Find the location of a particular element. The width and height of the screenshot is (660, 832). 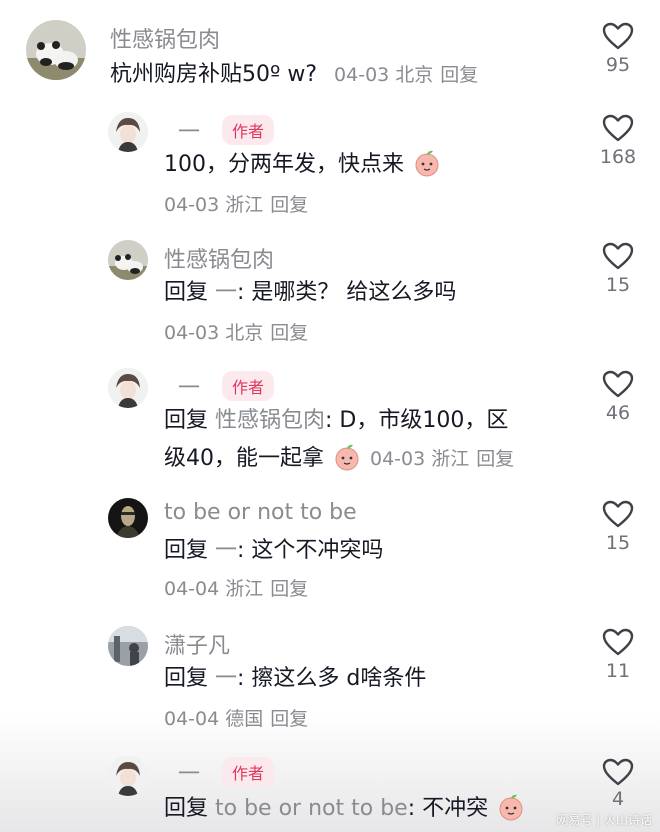

reply-target: 性感锅包肉 is located at coordinates (270, 420).